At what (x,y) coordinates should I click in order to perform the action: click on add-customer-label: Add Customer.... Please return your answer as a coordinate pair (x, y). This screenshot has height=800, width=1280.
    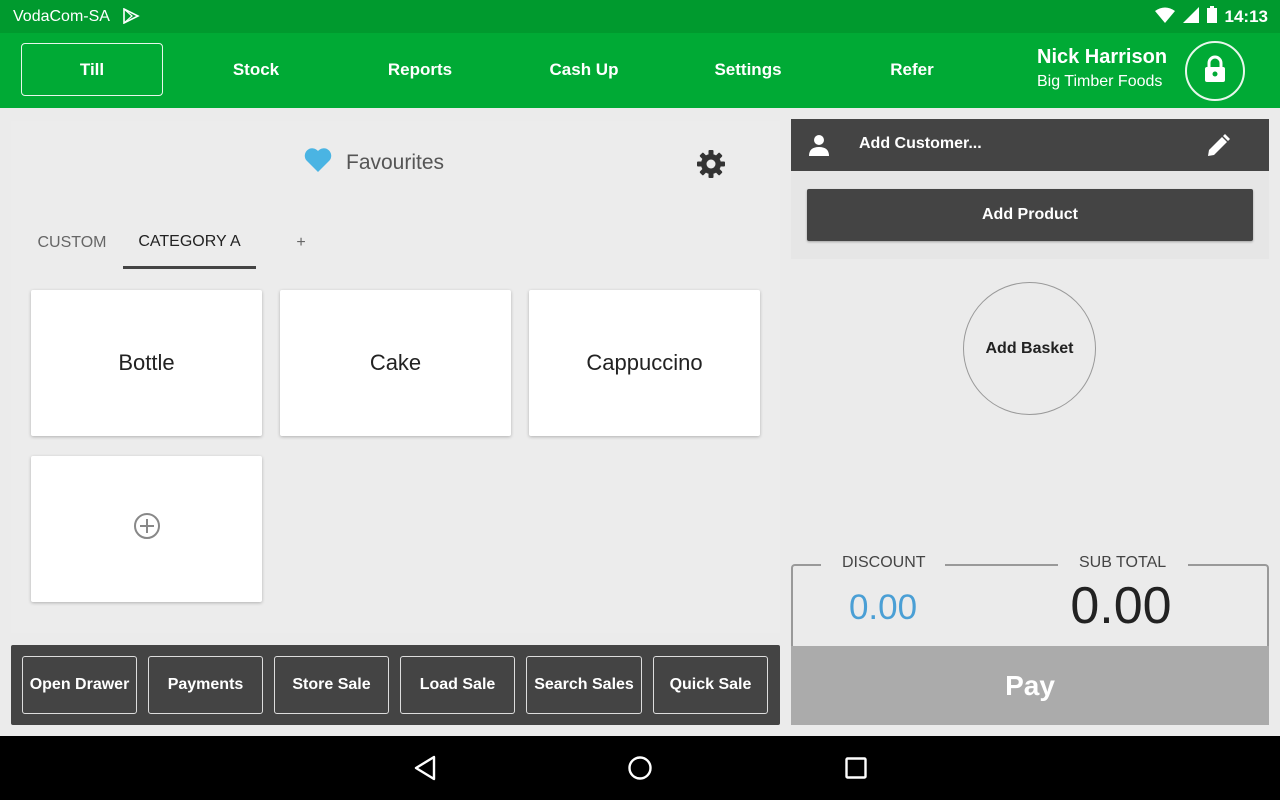
    Looking at the image, I should click on (920, 143).